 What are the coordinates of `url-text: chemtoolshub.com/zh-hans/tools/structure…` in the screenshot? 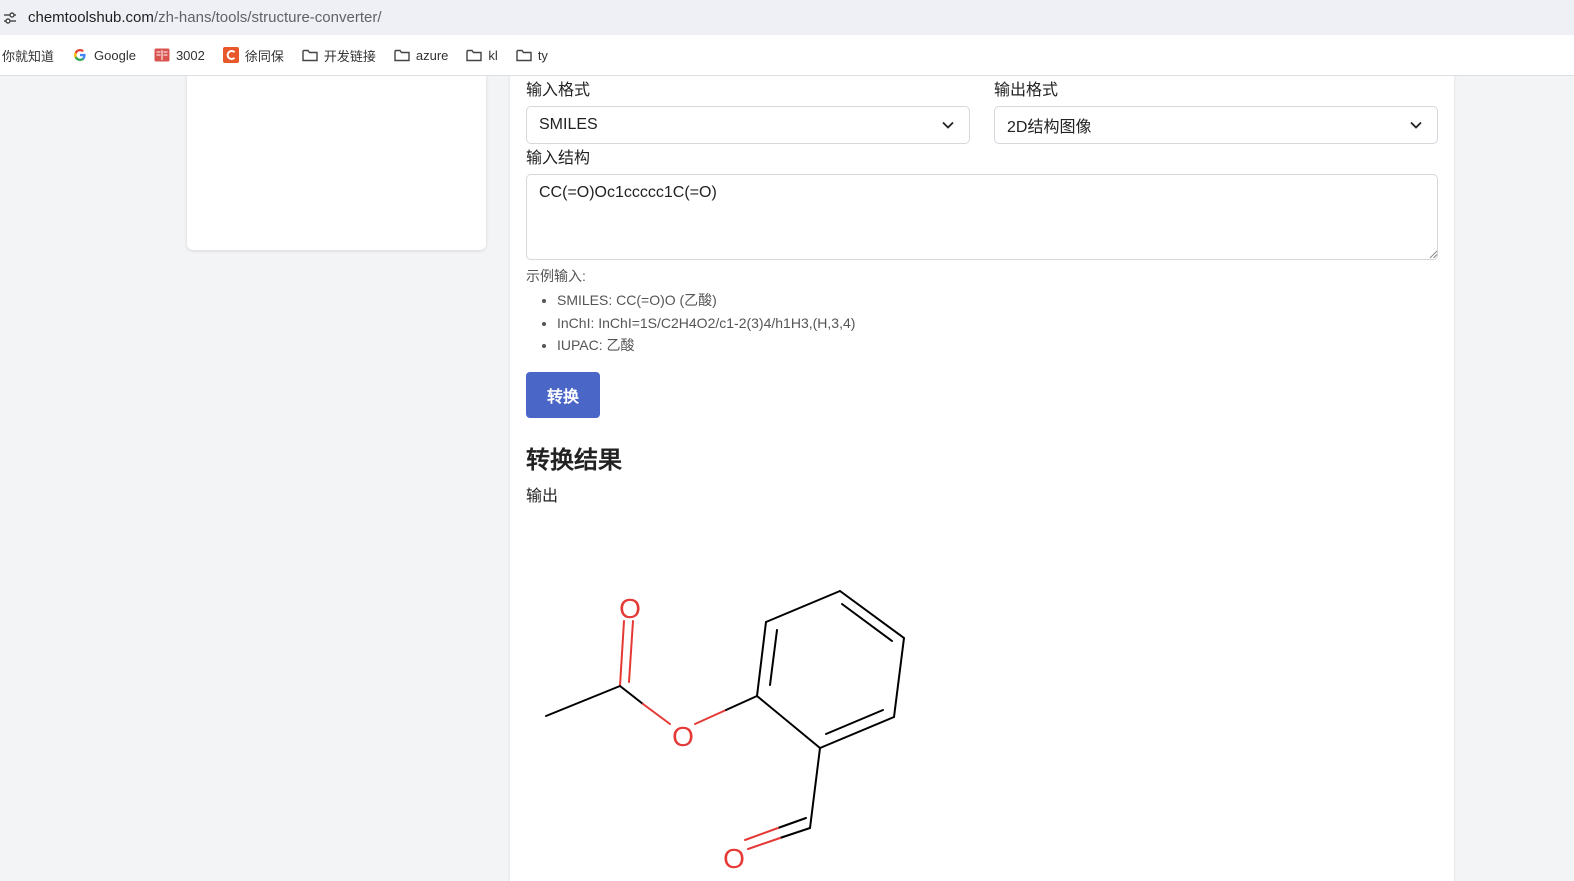 It's located at (205, 17).